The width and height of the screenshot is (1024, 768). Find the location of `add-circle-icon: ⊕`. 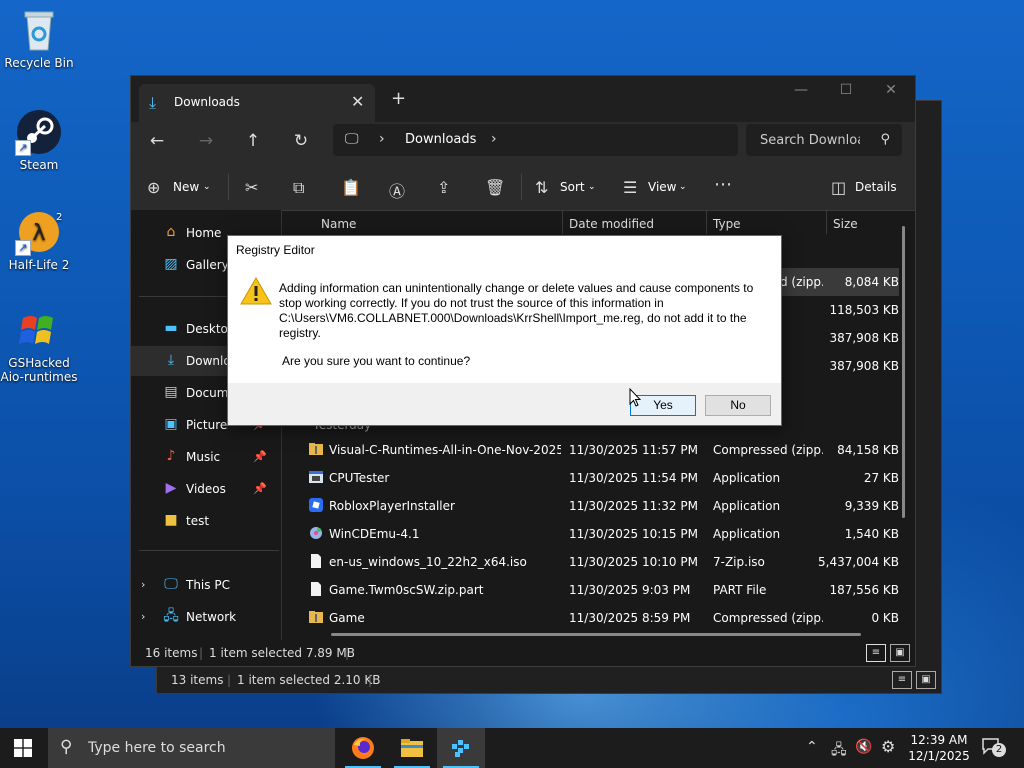

add-circle-icon: ⊕ is located at coordinates (153, 187).